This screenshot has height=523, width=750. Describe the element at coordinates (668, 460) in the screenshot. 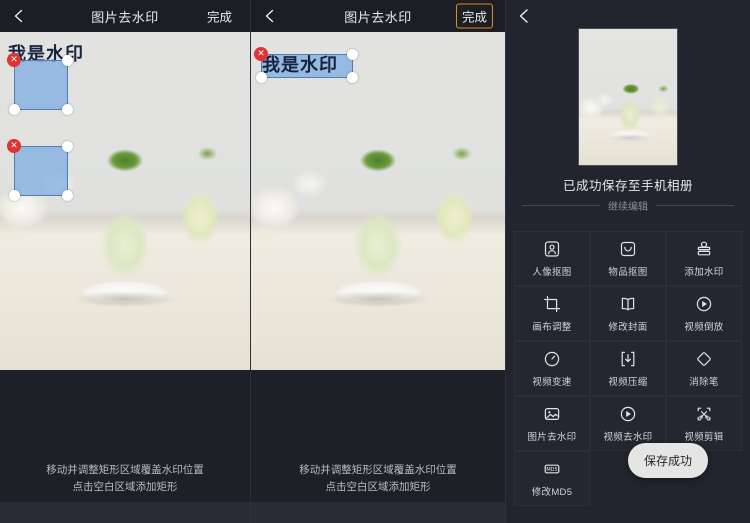

I see `toast-save-success: 保存成功` at that location.